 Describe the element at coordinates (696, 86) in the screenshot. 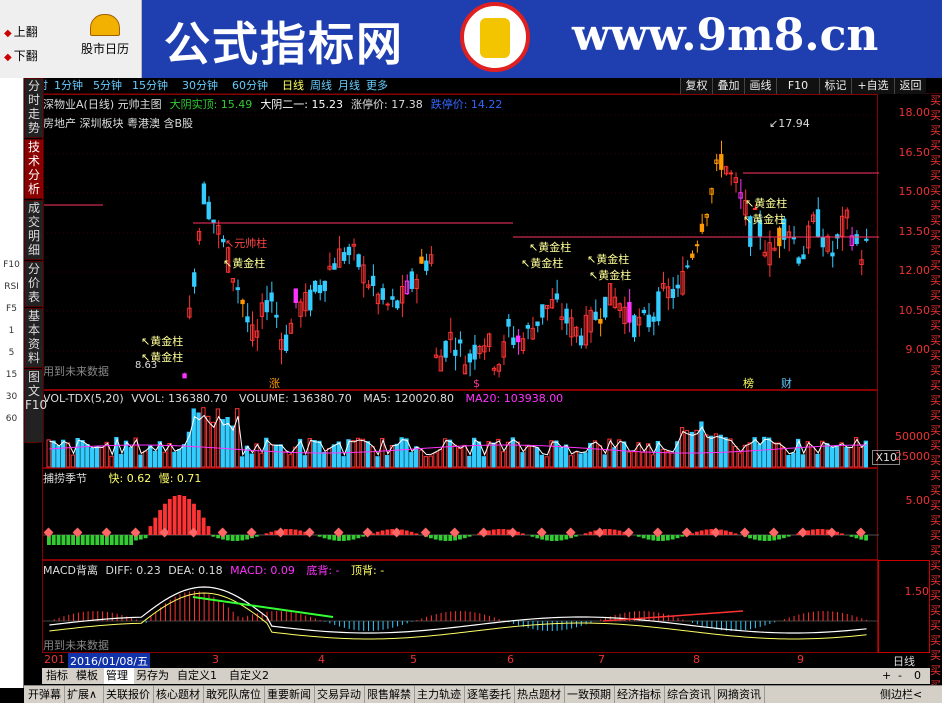

I see `toolbar-button-0: 复权` at that location.